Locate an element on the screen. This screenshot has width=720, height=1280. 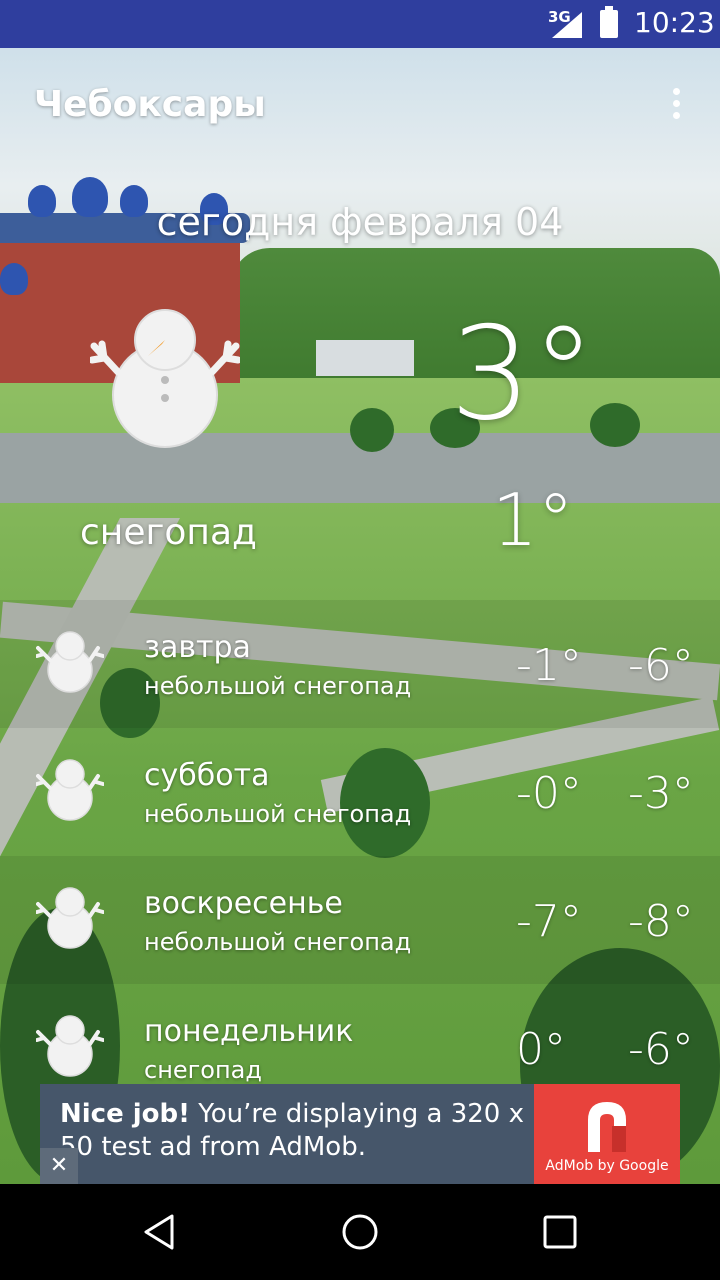
forecast-day: суббота is located at coordinates (207, 775).